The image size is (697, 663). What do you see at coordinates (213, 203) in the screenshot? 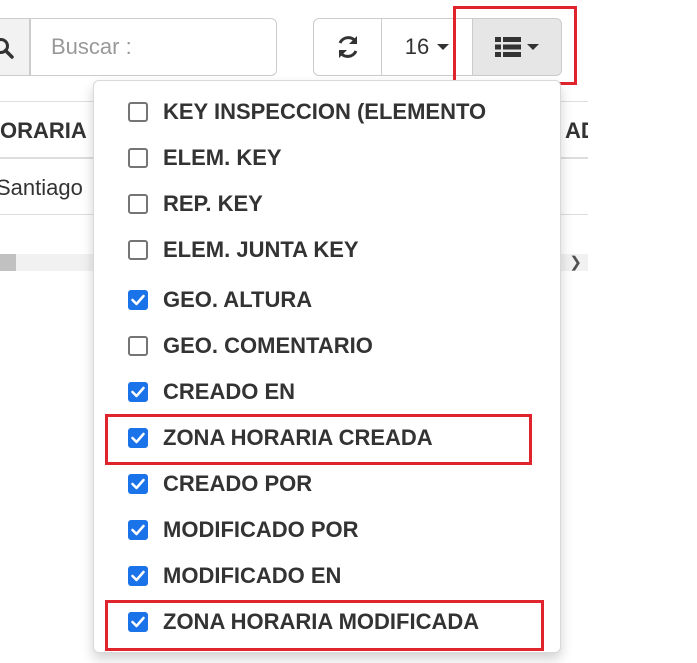
I see `column-menu-label: REP. KEY` at bounding box center [213, 203].